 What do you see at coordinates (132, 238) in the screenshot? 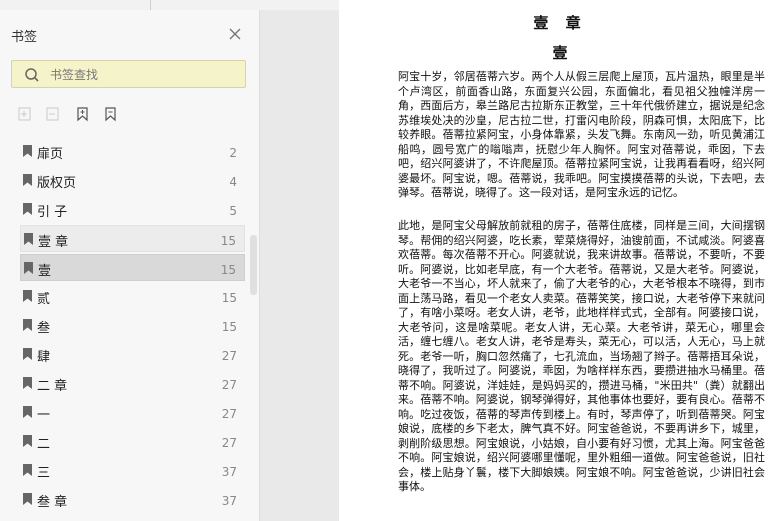
I see `bookmark-item: 壹 章 15` at bounding box center [132, 238].